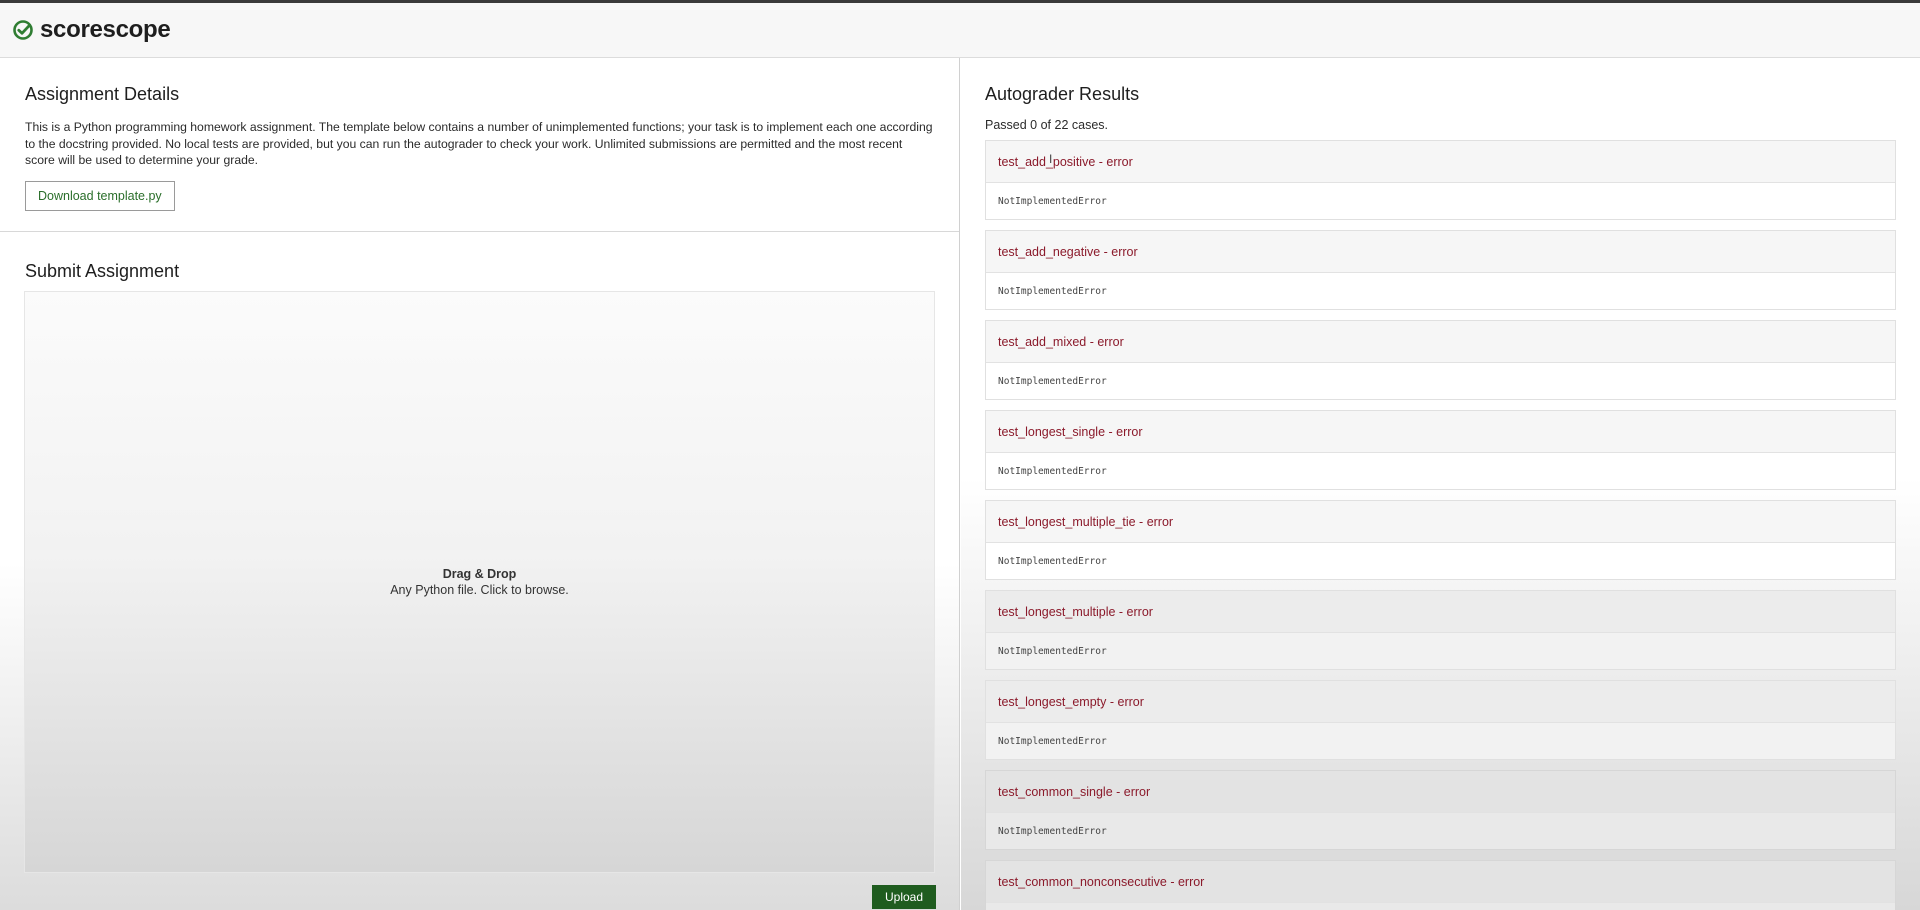 This screenshot has width=1920, height=910. I want to click on text-cursor-icon: I, so click(1051, 159).